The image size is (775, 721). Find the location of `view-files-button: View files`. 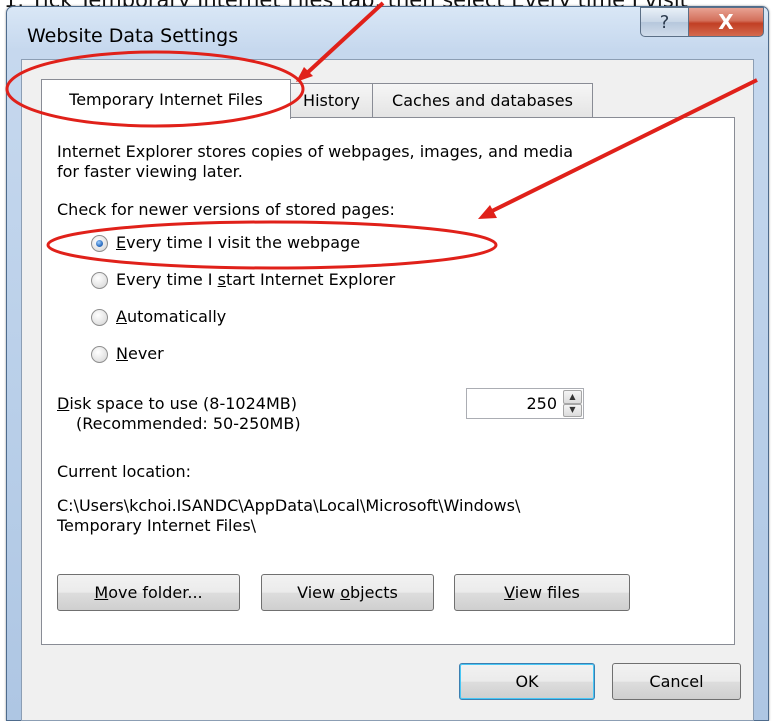

view-files-button: View files is located at coordinates (542, 592).